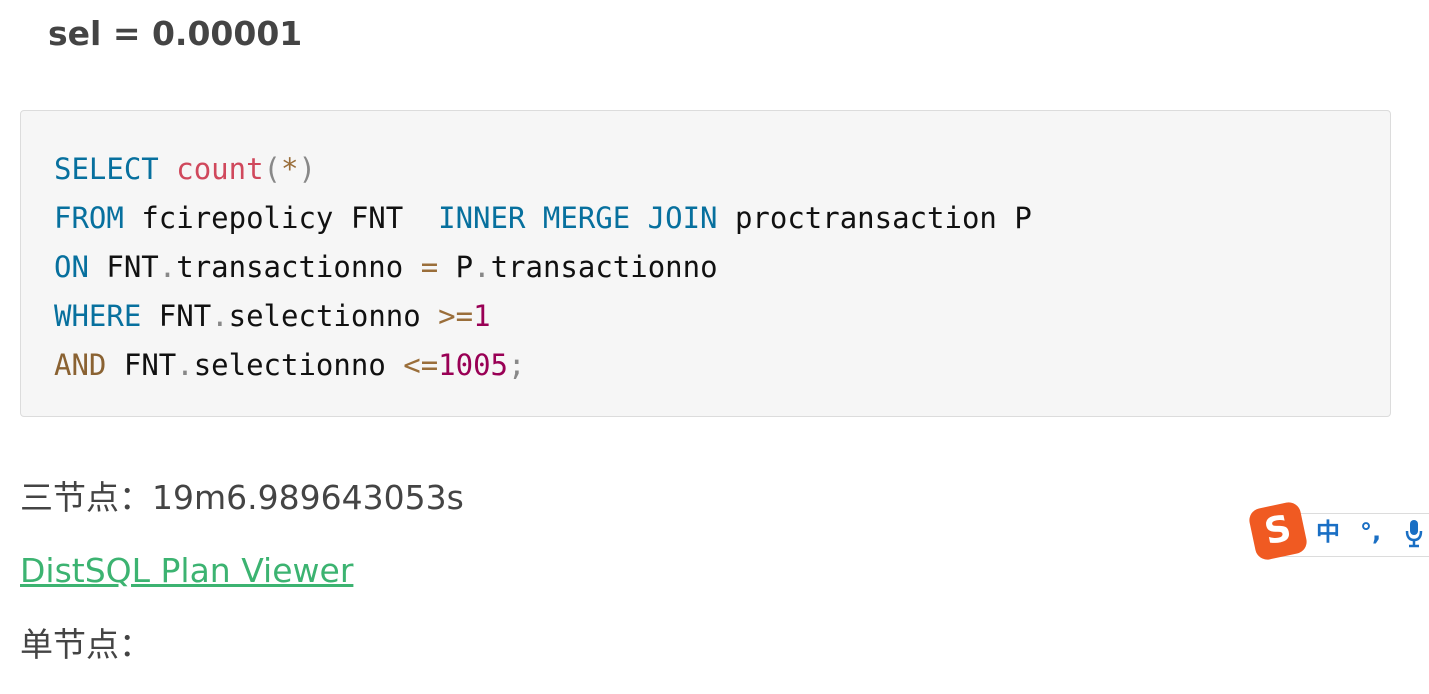 The width and height of the screenshot is (1429, 694). I want to click on sogou-logo-icon: S, so click(1278, 531).